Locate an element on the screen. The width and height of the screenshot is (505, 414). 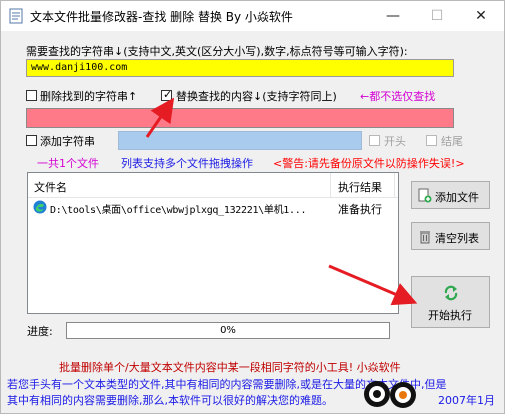
refresh-icon is located at coordinates (451, 293).